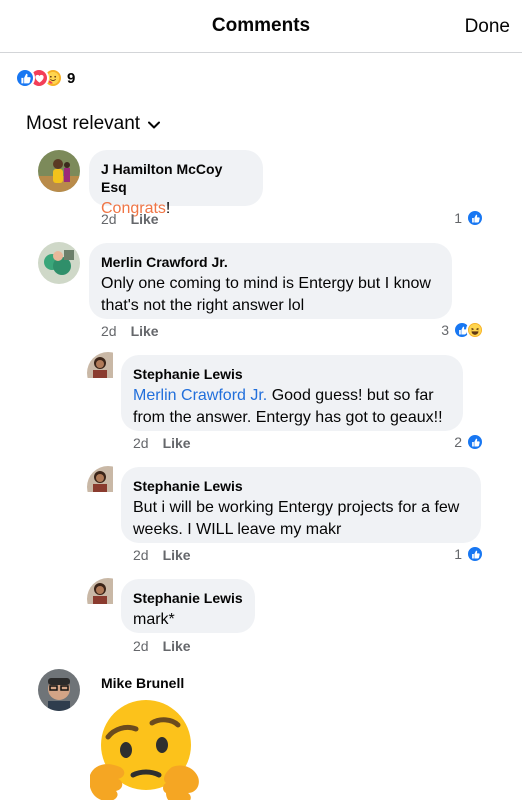  I want to click on haha-reaction-icon, so click(475, 330).